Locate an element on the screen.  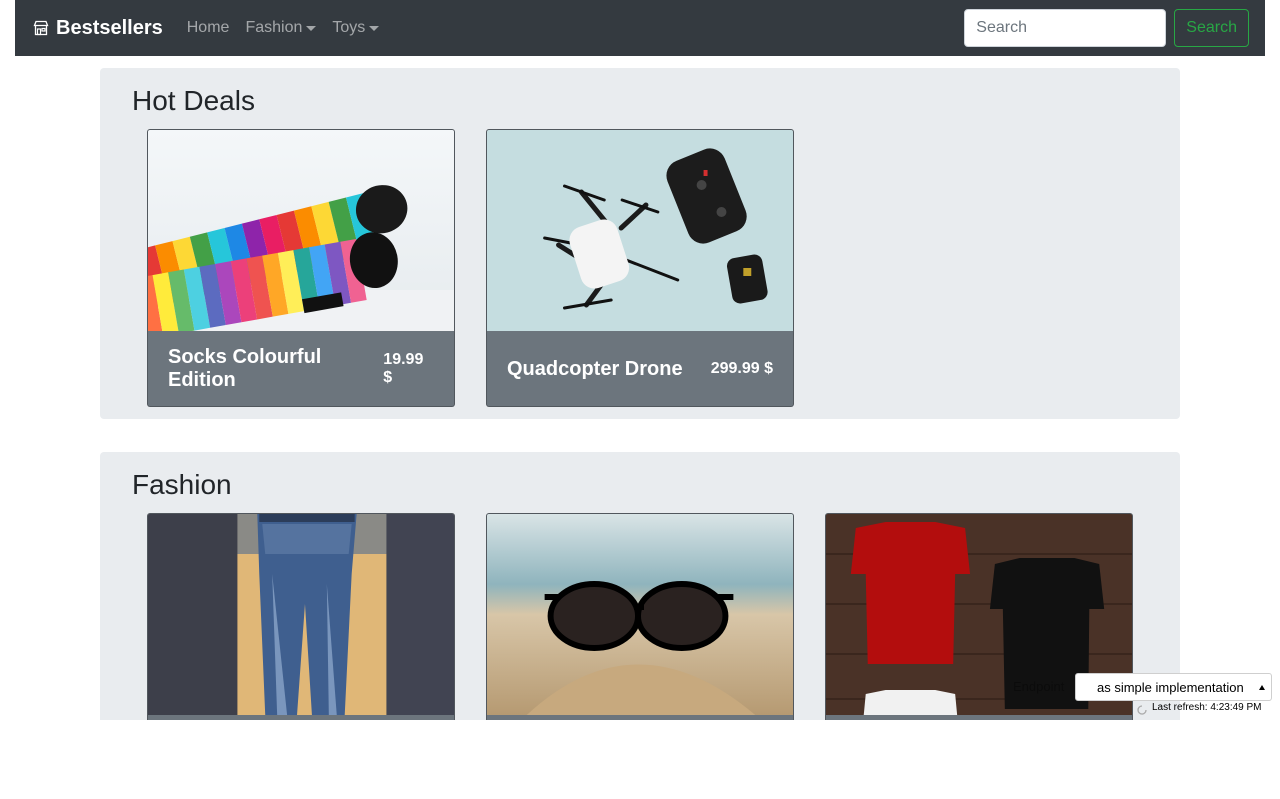
implementation-select: as simple implementation is located at coordinates (1173, 687).